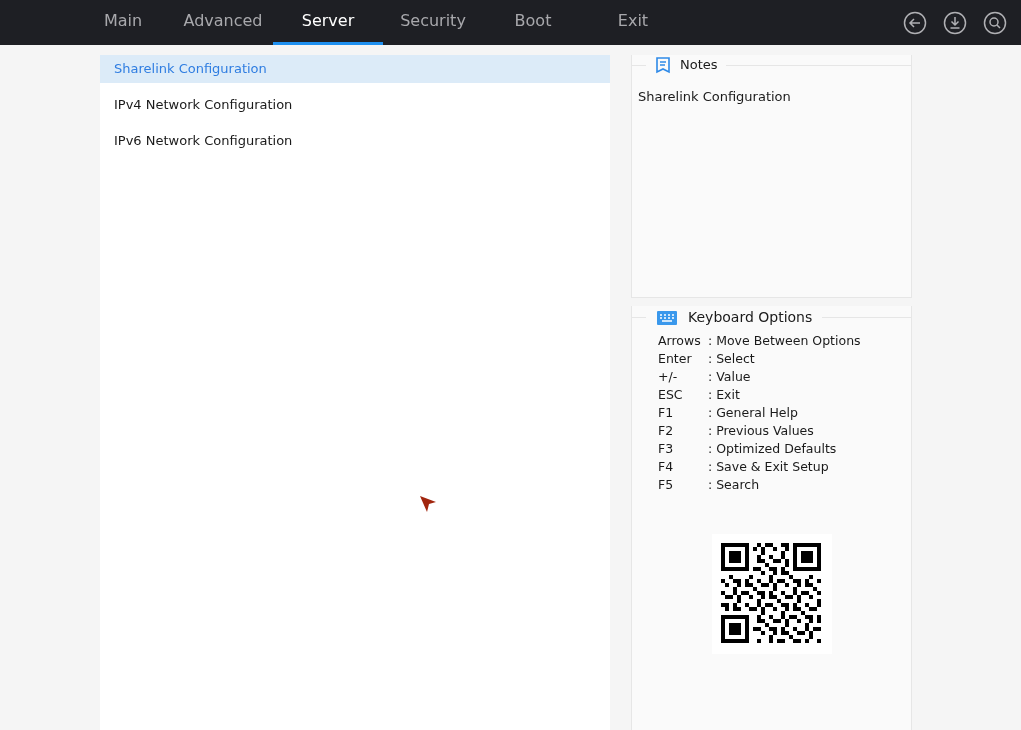 This screenshot has height=730, width=1021. Describe the element at coordinates (428, 504) in the screenshot. I see `mouse-cursor-icon` at that location.